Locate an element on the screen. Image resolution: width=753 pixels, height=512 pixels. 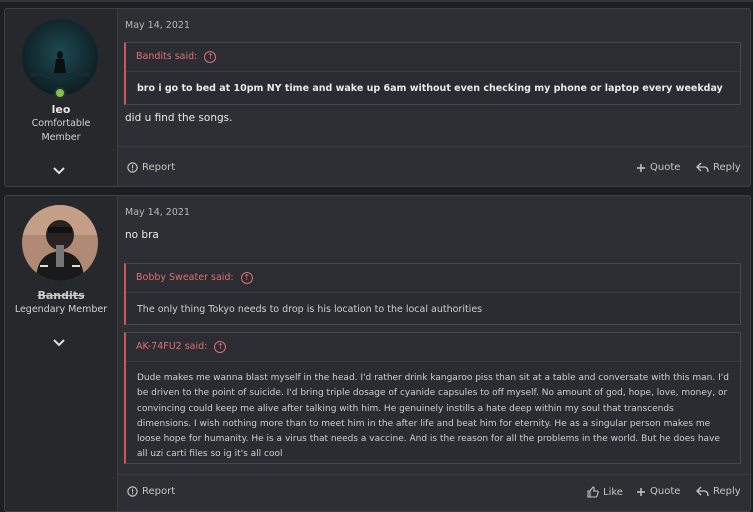
user-column: Bandits Legendary Member is located at coordinates (61, 353).